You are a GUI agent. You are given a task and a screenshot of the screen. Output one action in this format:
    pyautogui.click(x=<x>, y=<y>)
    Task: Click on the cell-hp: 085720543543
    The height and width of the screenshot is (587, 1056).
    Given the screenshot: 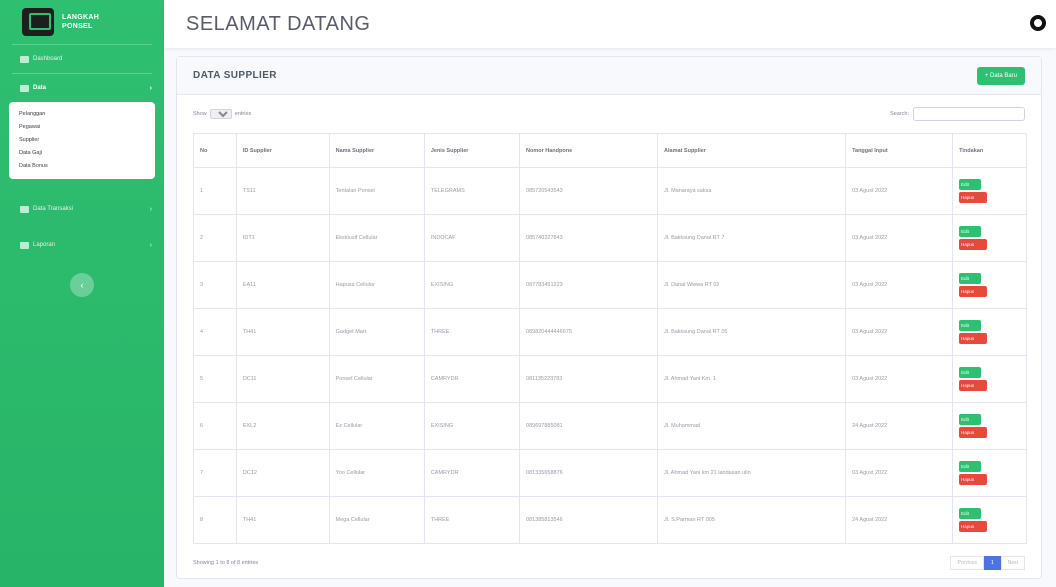 What is the action you would take?
    pyautogui.click(x=589, y=191)
    